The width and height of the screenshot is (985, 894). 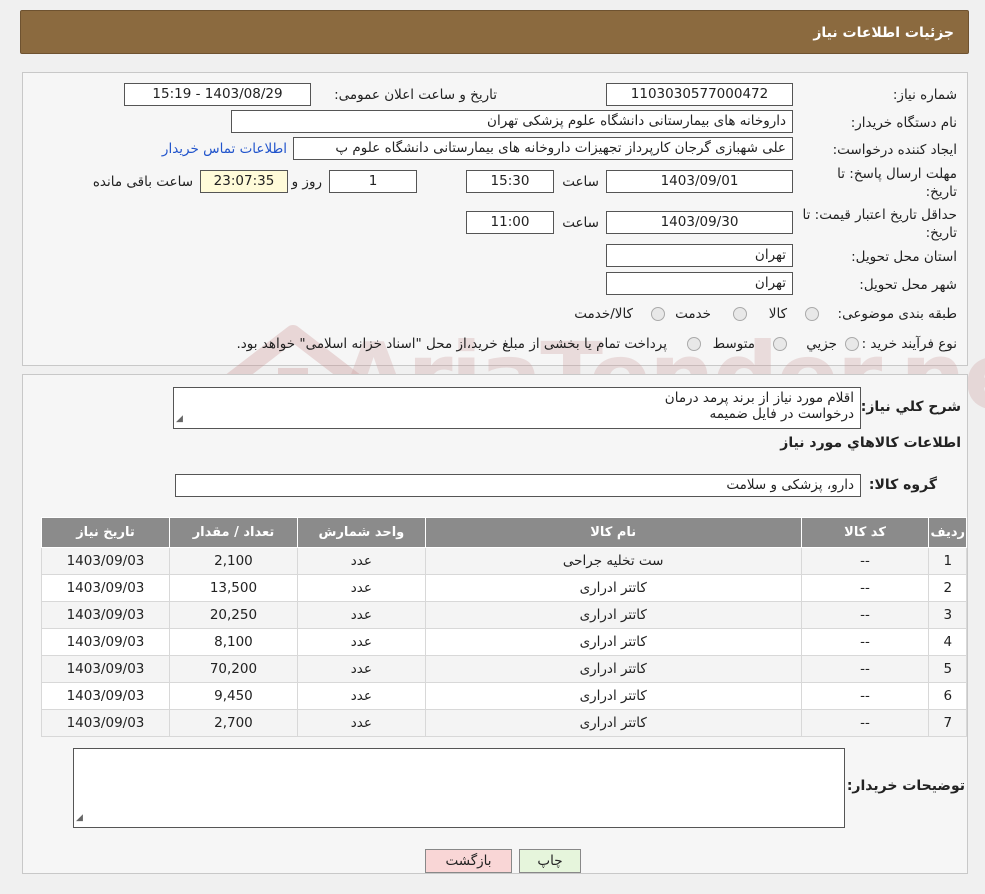 I want to click on col-row: رديف, so click(x=947, y=532).